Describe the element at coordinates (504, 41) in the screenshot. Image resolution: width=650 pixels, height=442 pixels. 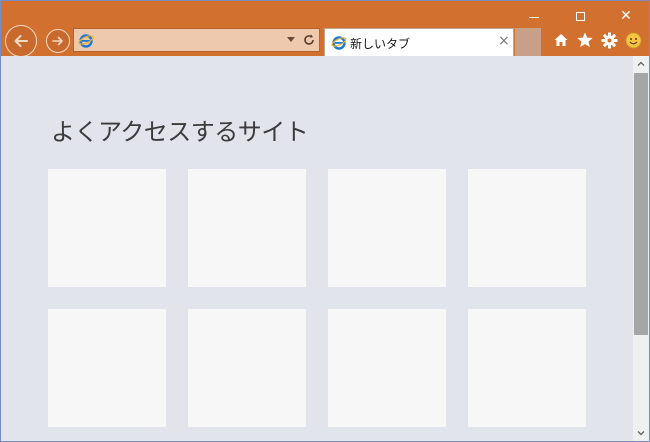
I see `tab-close-icon: ×` at that location.